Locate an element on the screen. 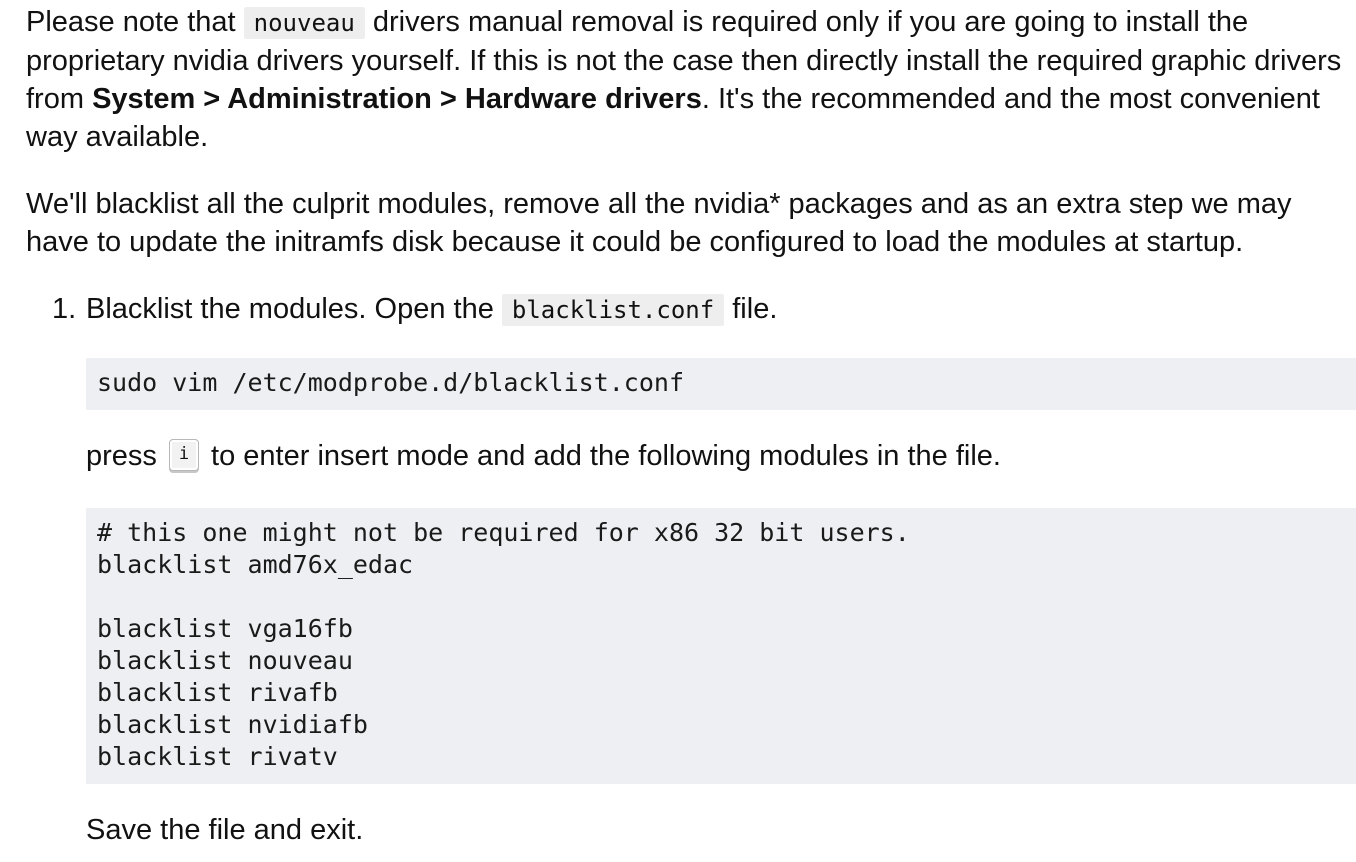  step-number: 1. is located at coordinates (64, 309).